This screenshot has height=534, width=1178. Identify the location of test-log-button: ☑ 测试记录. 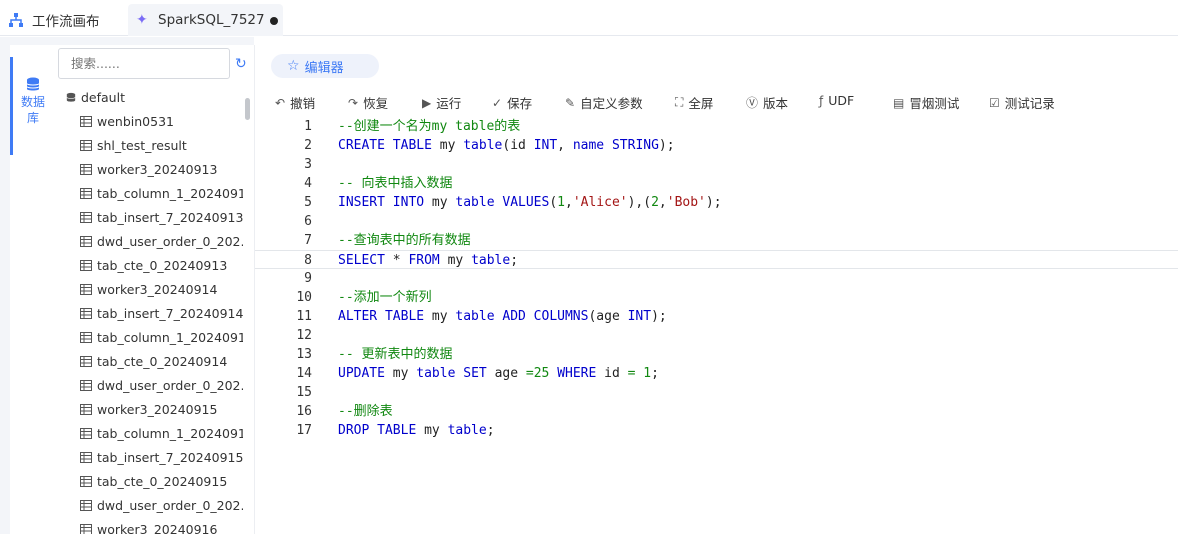
(1022, 102).